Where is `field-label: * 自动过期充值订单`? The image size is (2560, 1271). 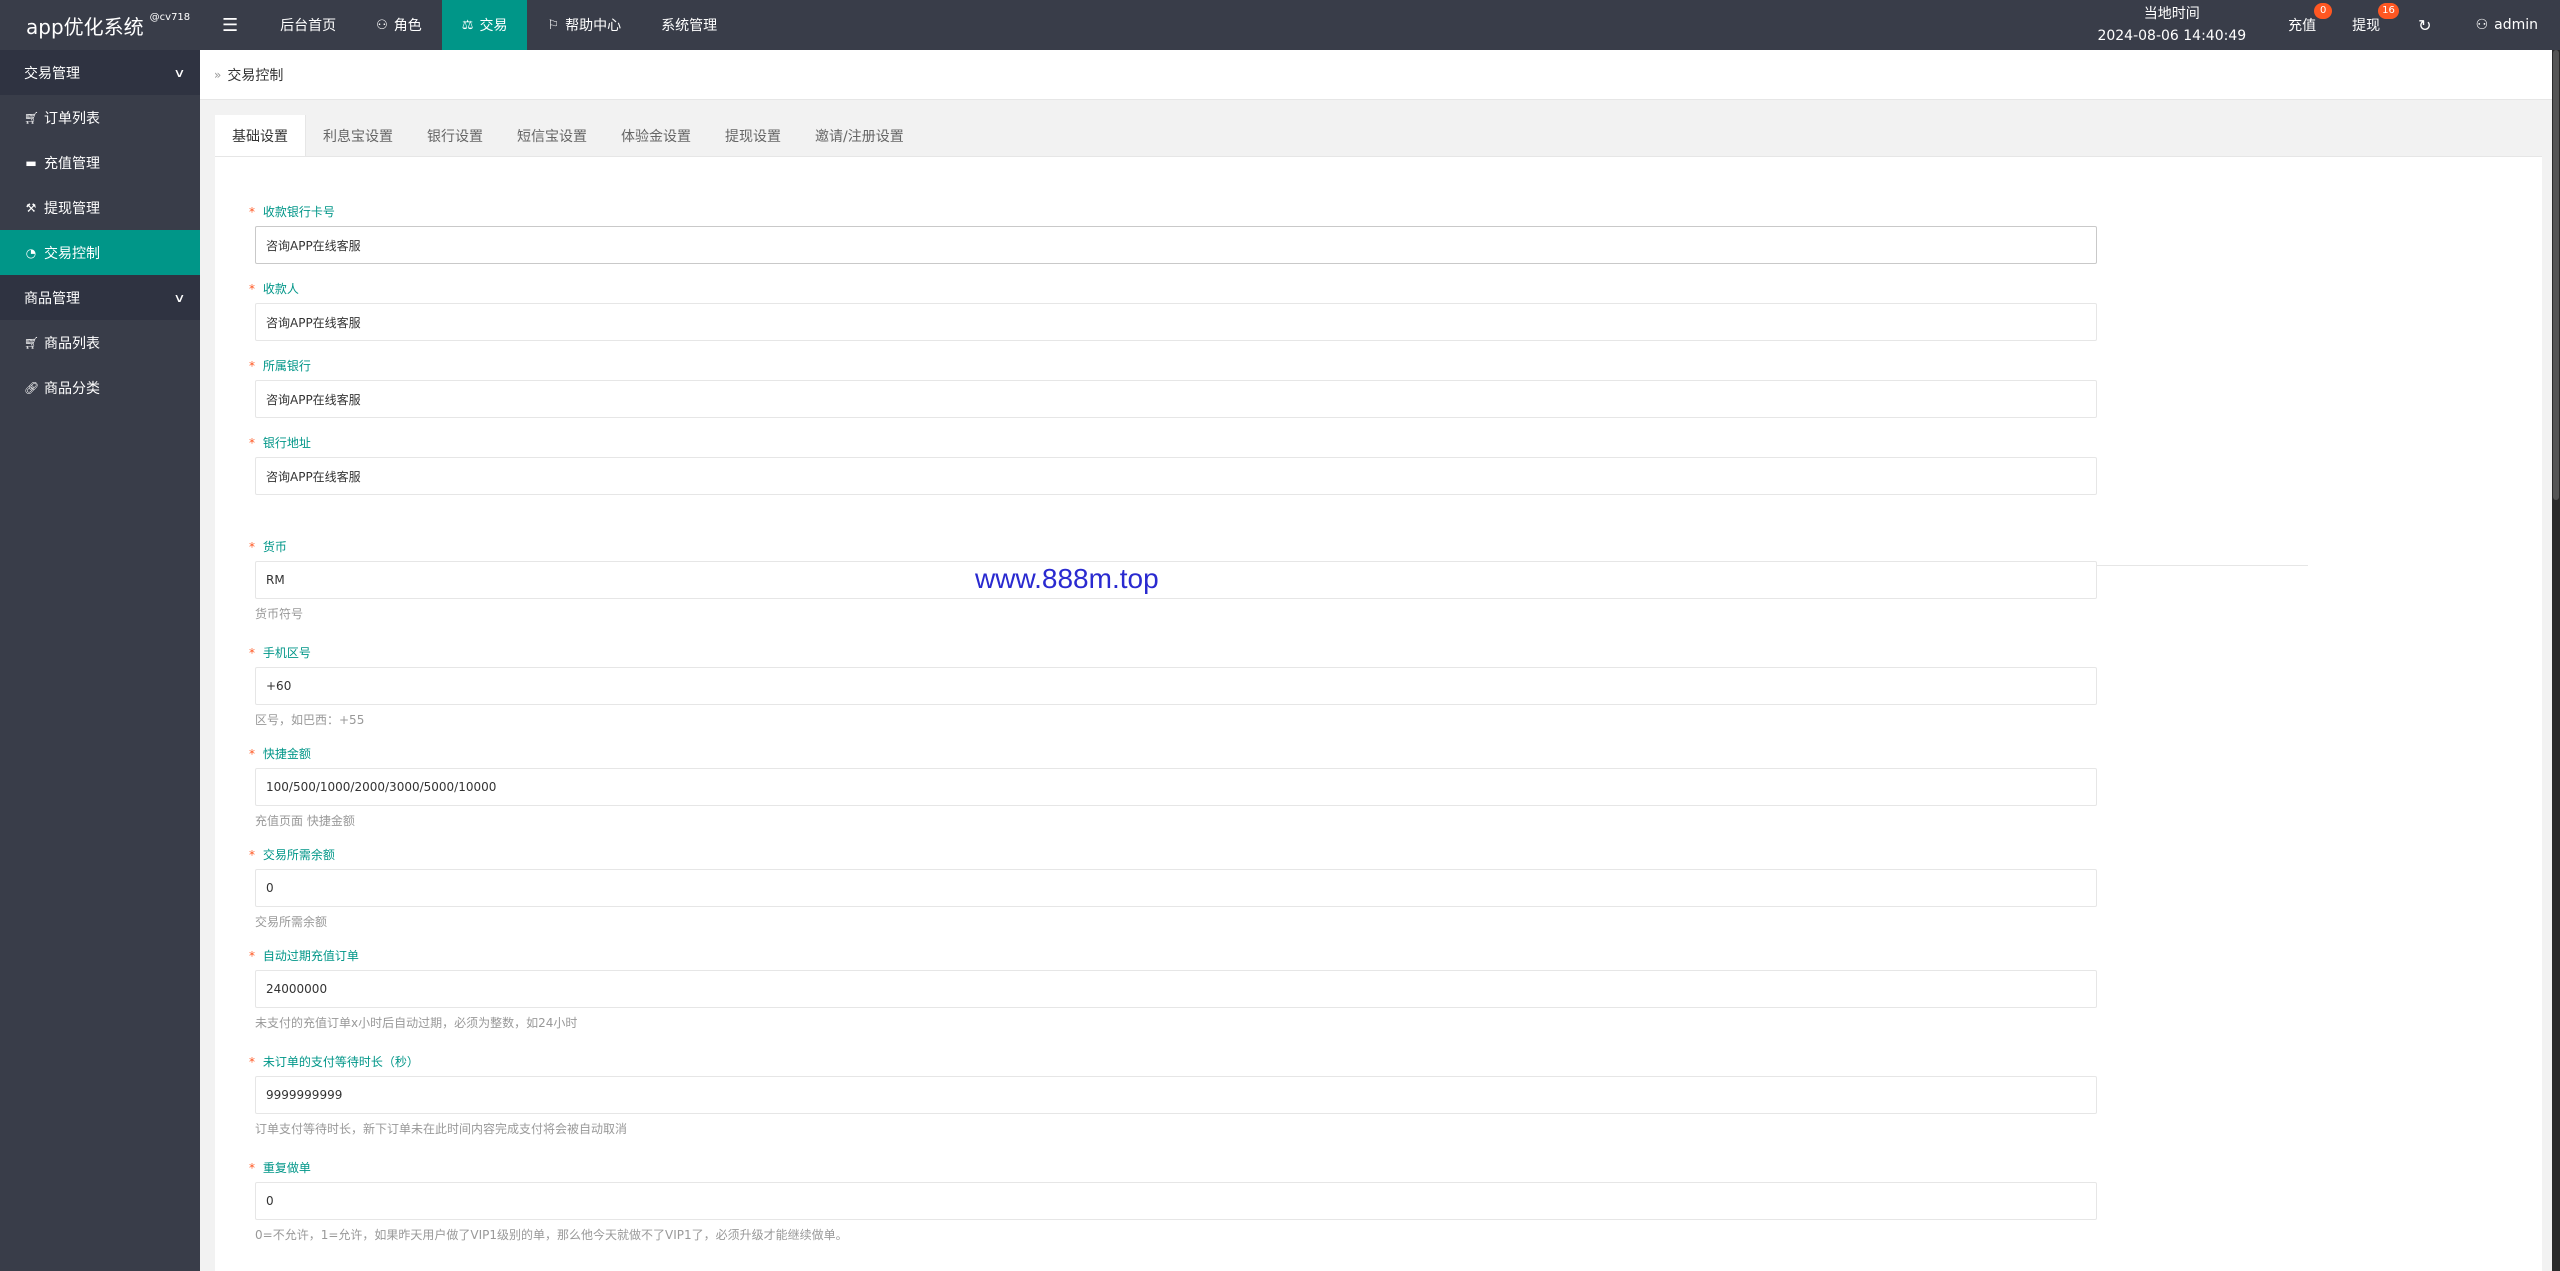
field-label: * 自动过期充值订单 is located at coordinates (304, 956).